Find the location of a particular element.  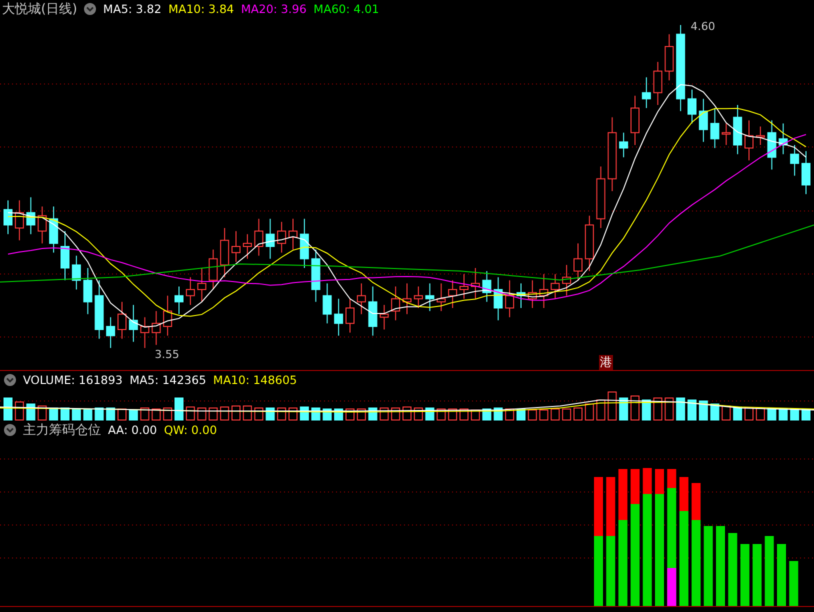

indicator-value: QW: 0.00 is located at coordinates (190, 429).